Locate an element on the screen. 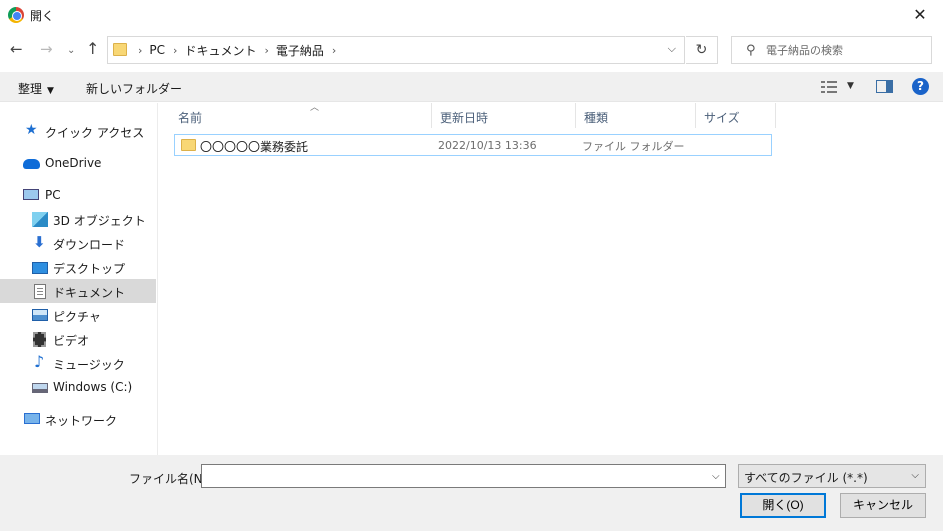  cube-icon is located at coordinates (40, 219).